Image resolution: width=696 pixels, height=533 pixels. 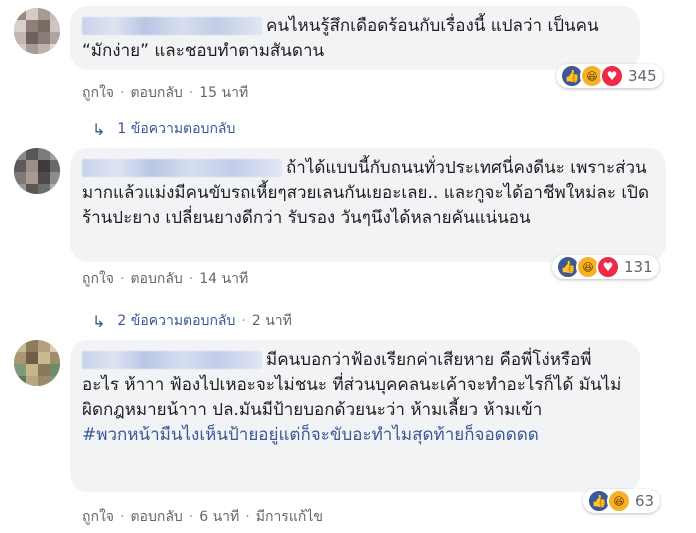 What do you see at coordinates (642, 76) in the screenshot?
I see `reaction-count: 345` at bounding box center [642, 76].